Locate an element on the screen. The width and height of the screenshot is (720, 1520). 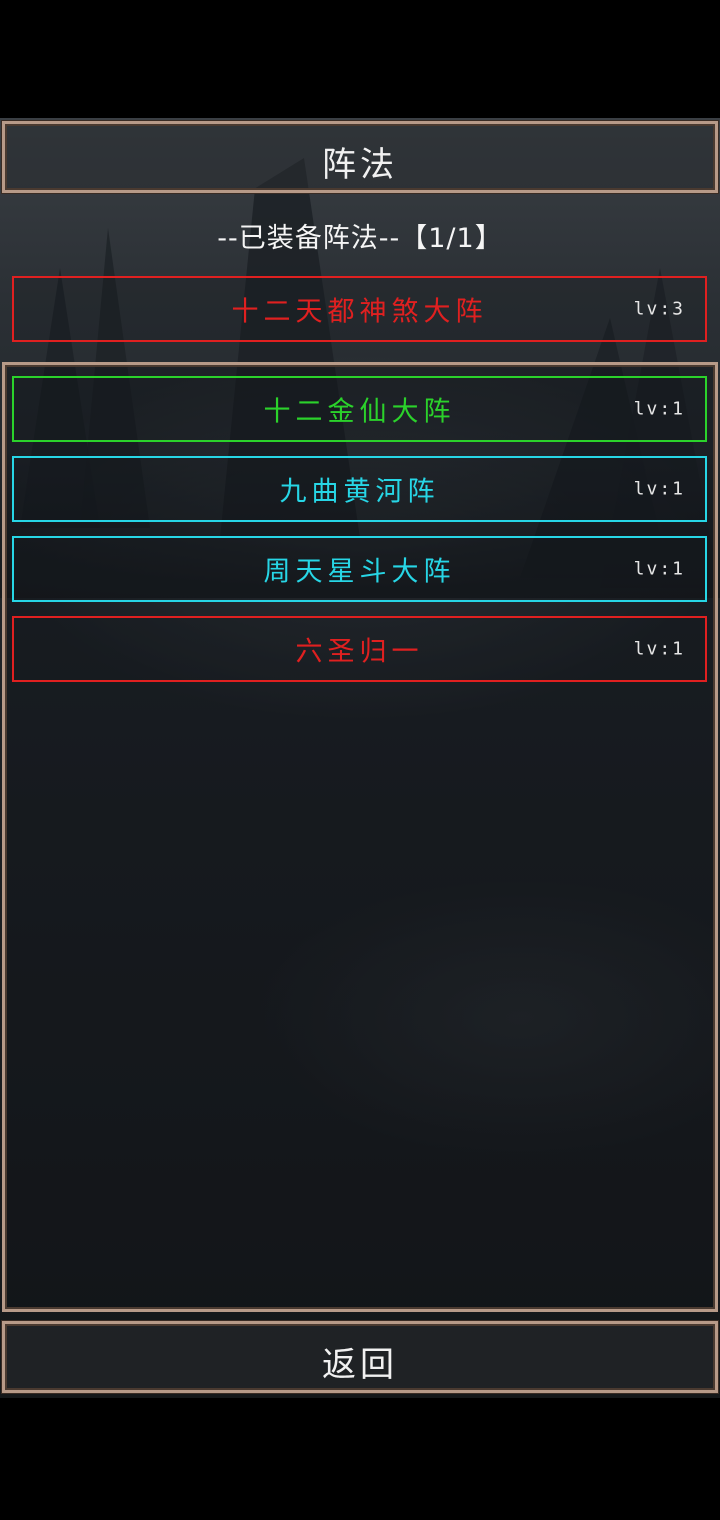
formation-name: 九曲黄河阵 is located at coordinates (359, 492).